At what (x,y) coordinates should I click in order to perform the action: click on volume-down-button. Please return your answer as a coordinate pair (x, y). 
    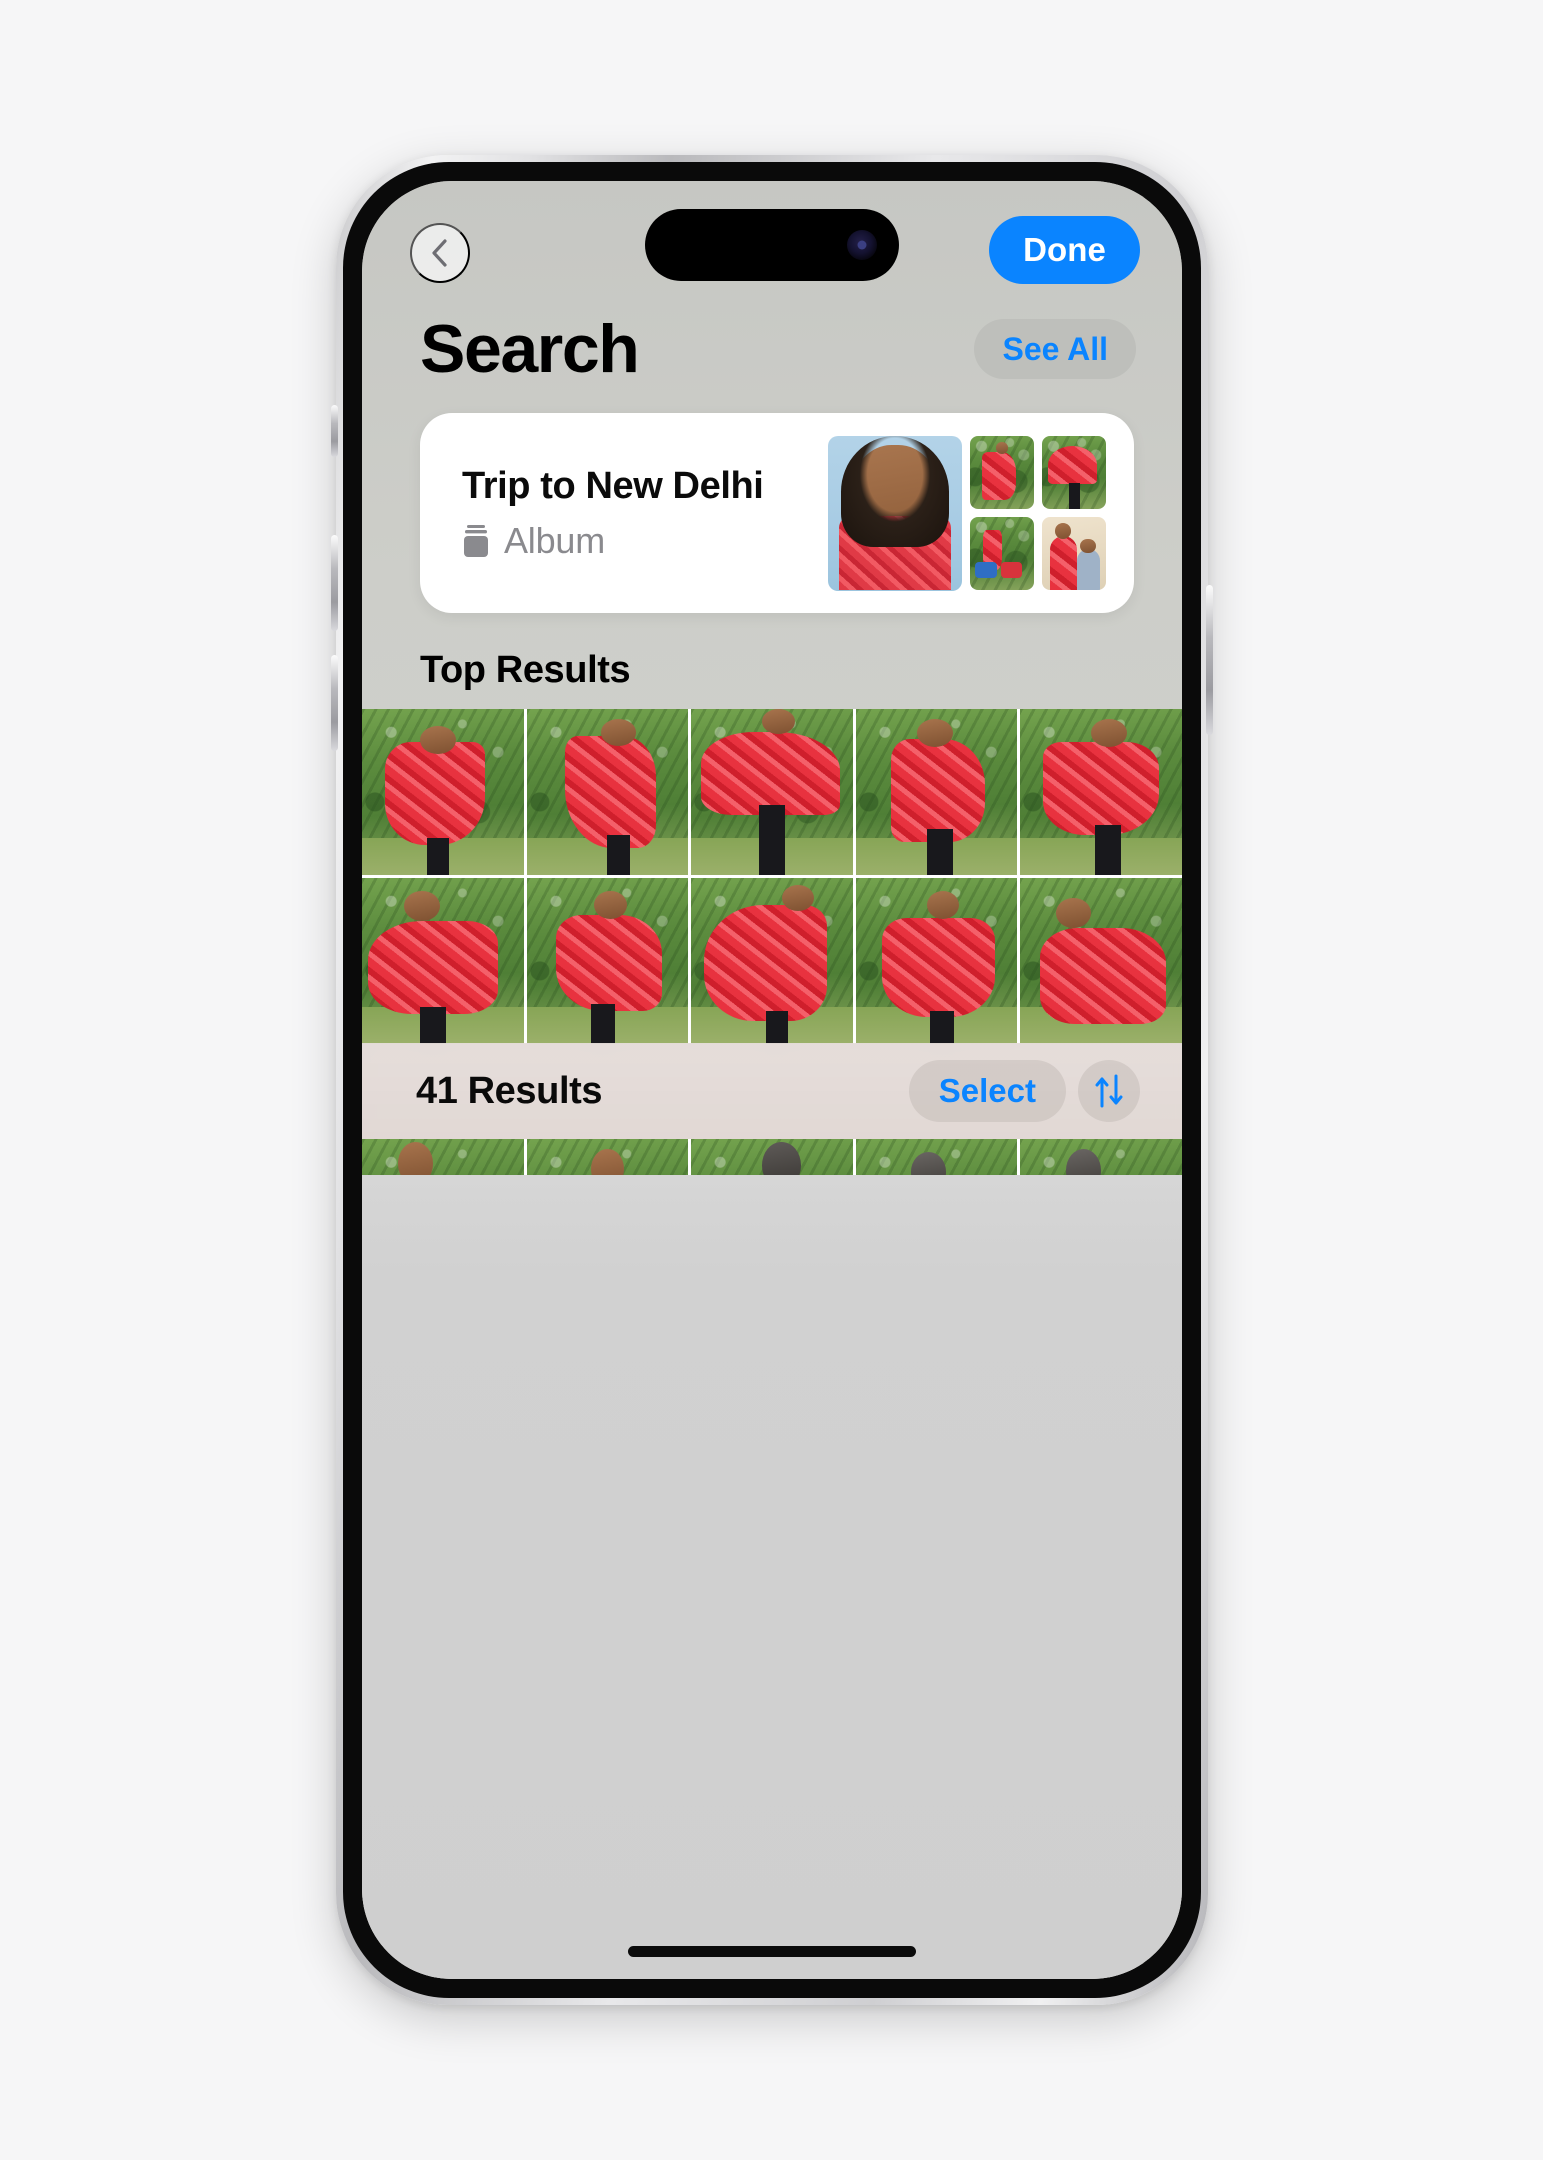
    Looking at the image, I should click on (334, 703).